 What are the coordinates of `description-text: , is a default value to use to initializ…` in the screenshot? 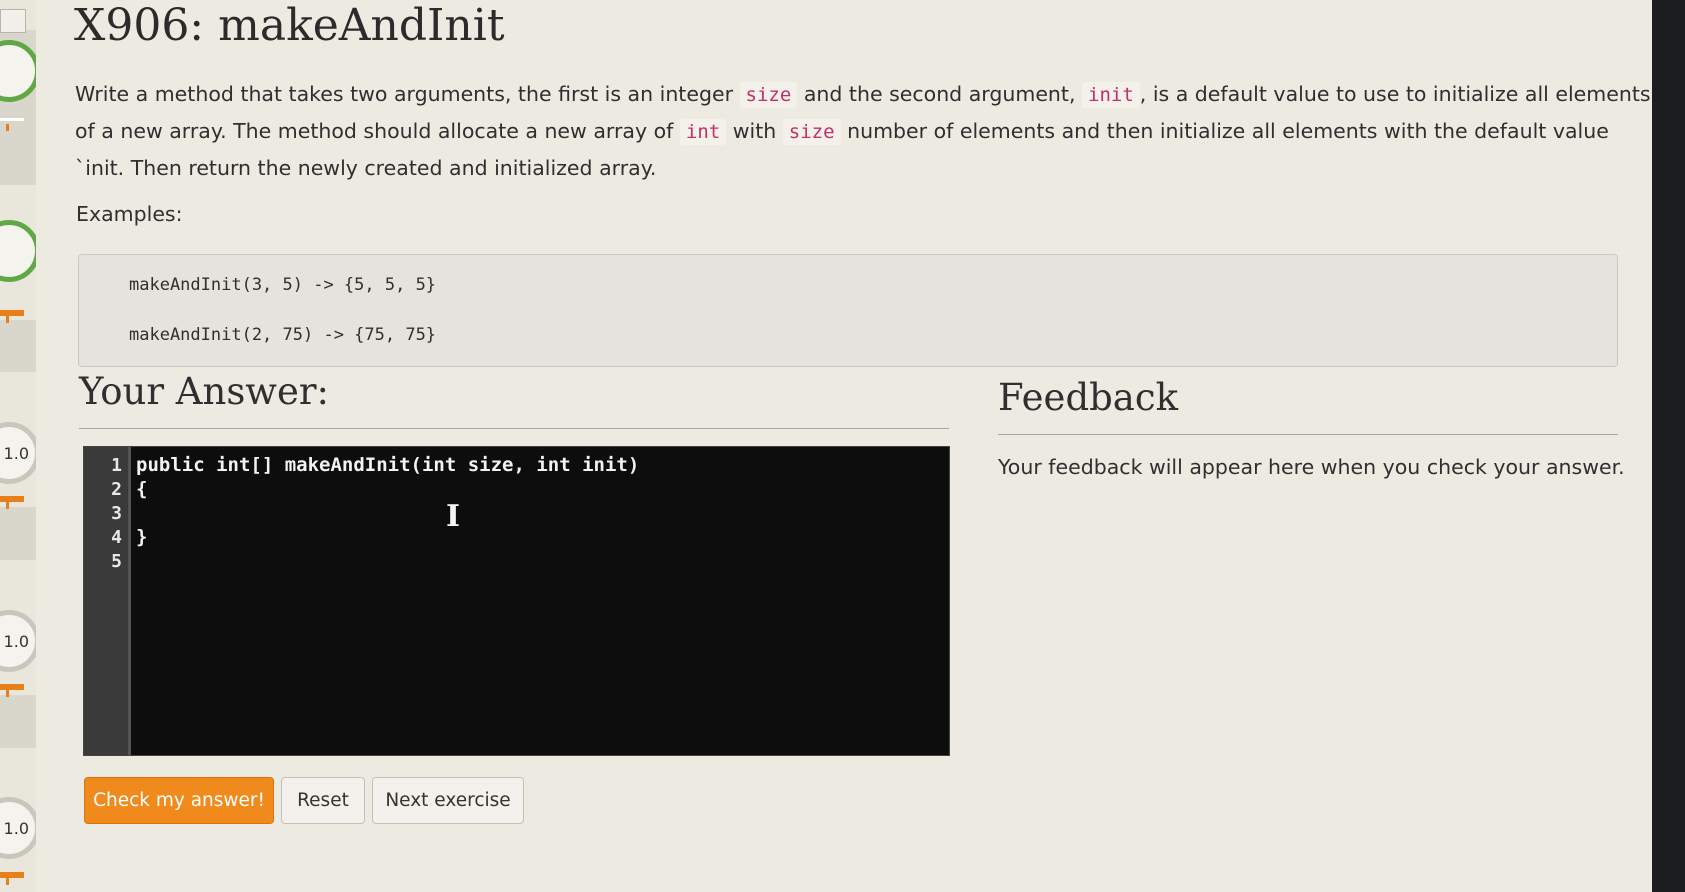 It's located at (1395, 94).